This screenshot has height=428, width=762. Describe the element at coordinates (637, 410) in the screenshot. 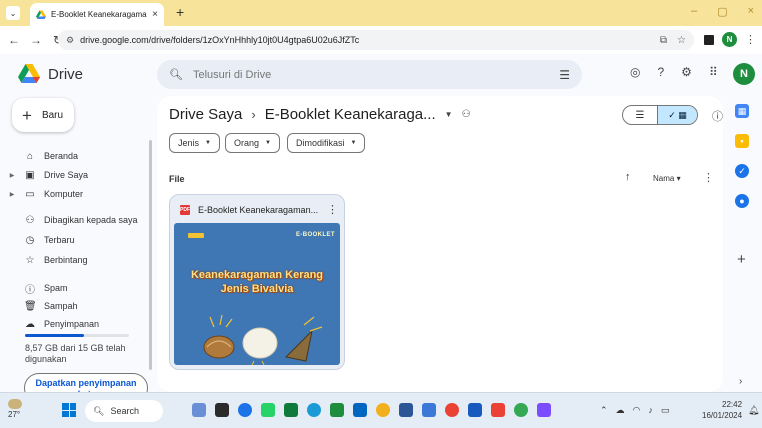

I see `wifi-icon: ◠` at that location.